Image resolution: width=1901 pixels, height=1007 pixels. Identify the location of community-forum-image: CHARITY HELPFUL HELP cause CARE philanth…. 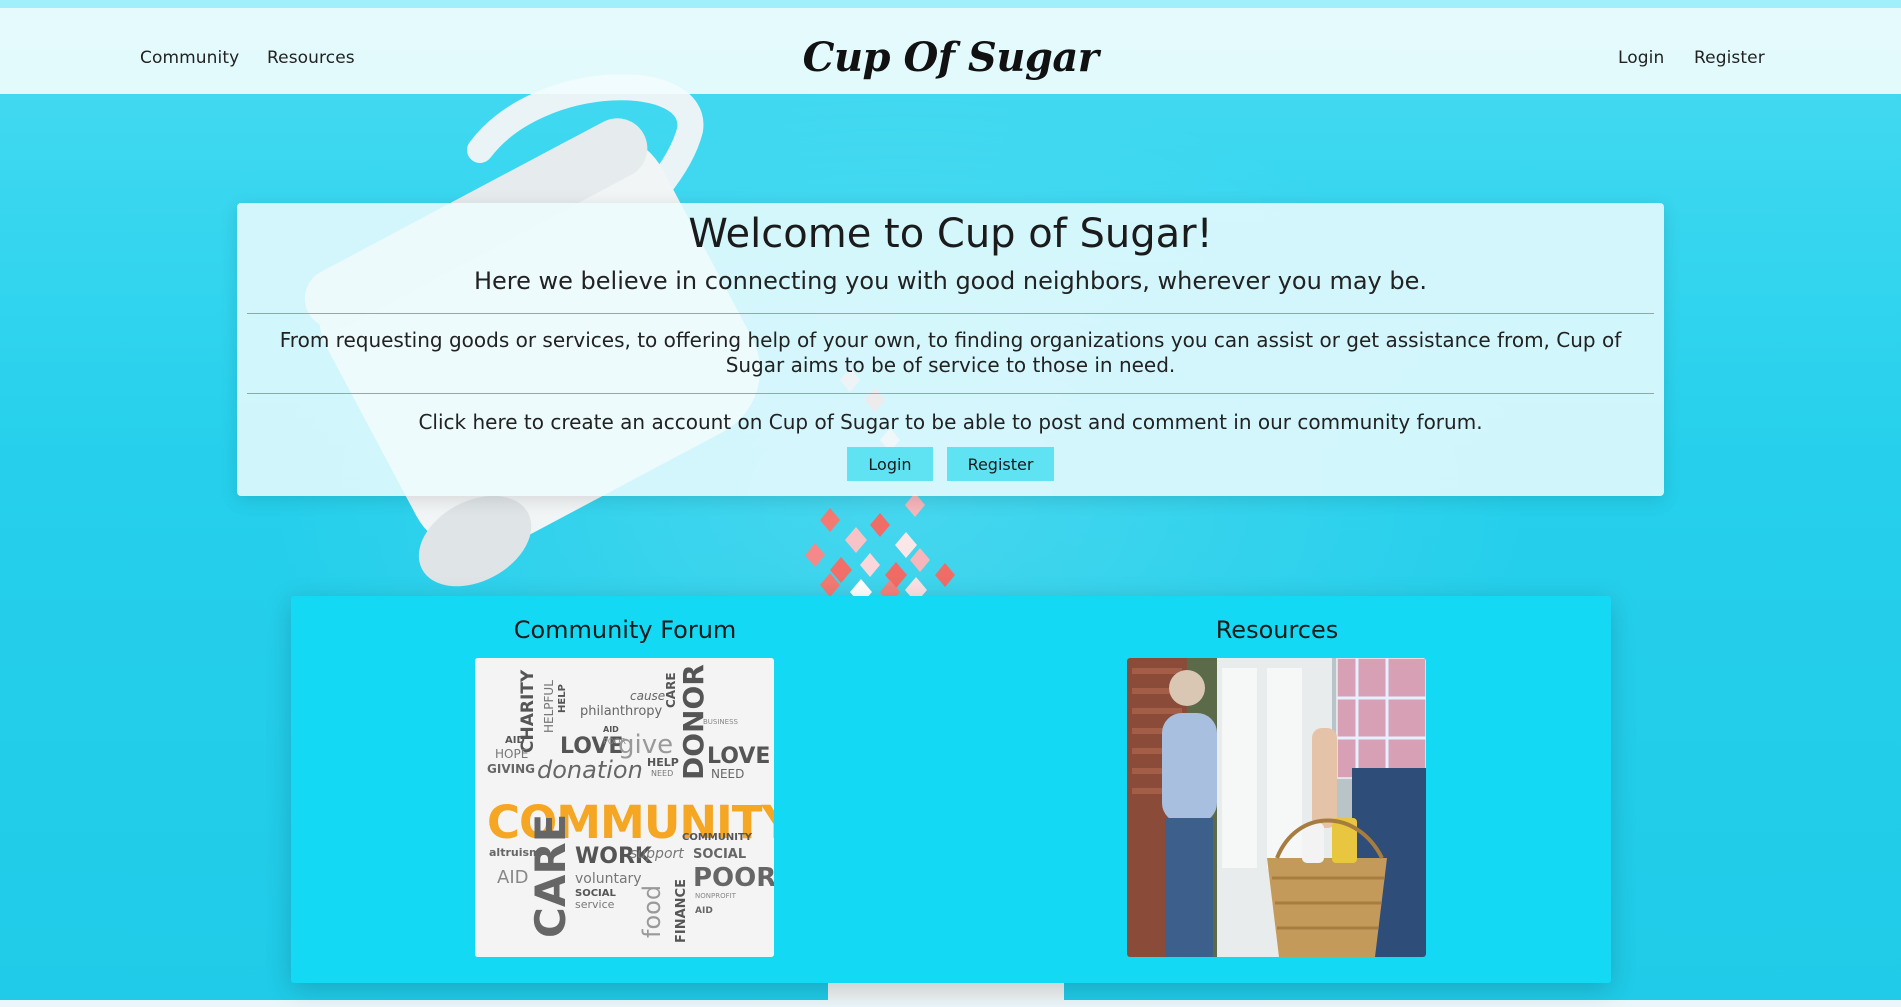
(624, 807).